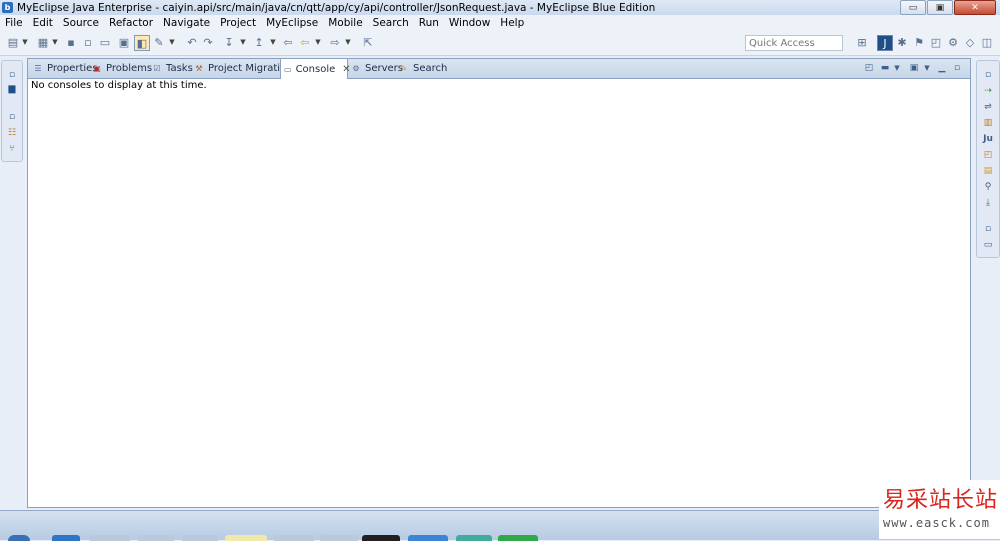  I want to click on new-console-icon: ▣, so click(914, 68).